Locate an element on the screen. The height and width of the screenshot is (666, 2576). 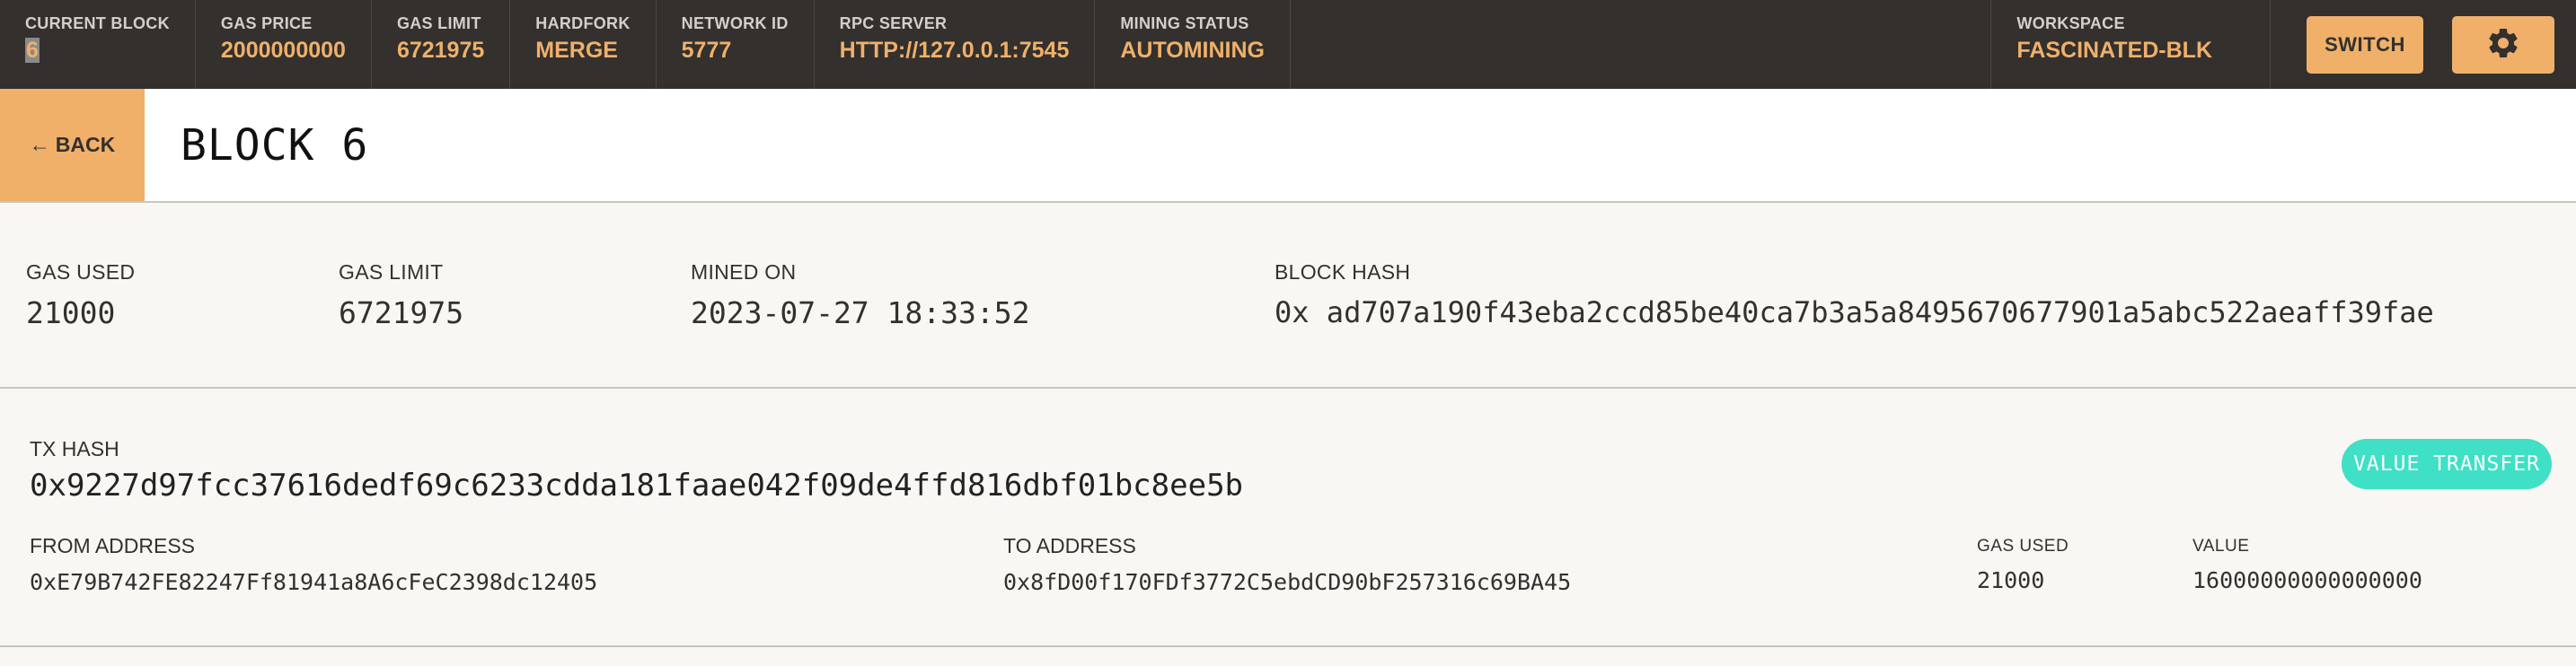
block-gas-limit-label: GAS LIMIT is located at coordinates (391, 272).